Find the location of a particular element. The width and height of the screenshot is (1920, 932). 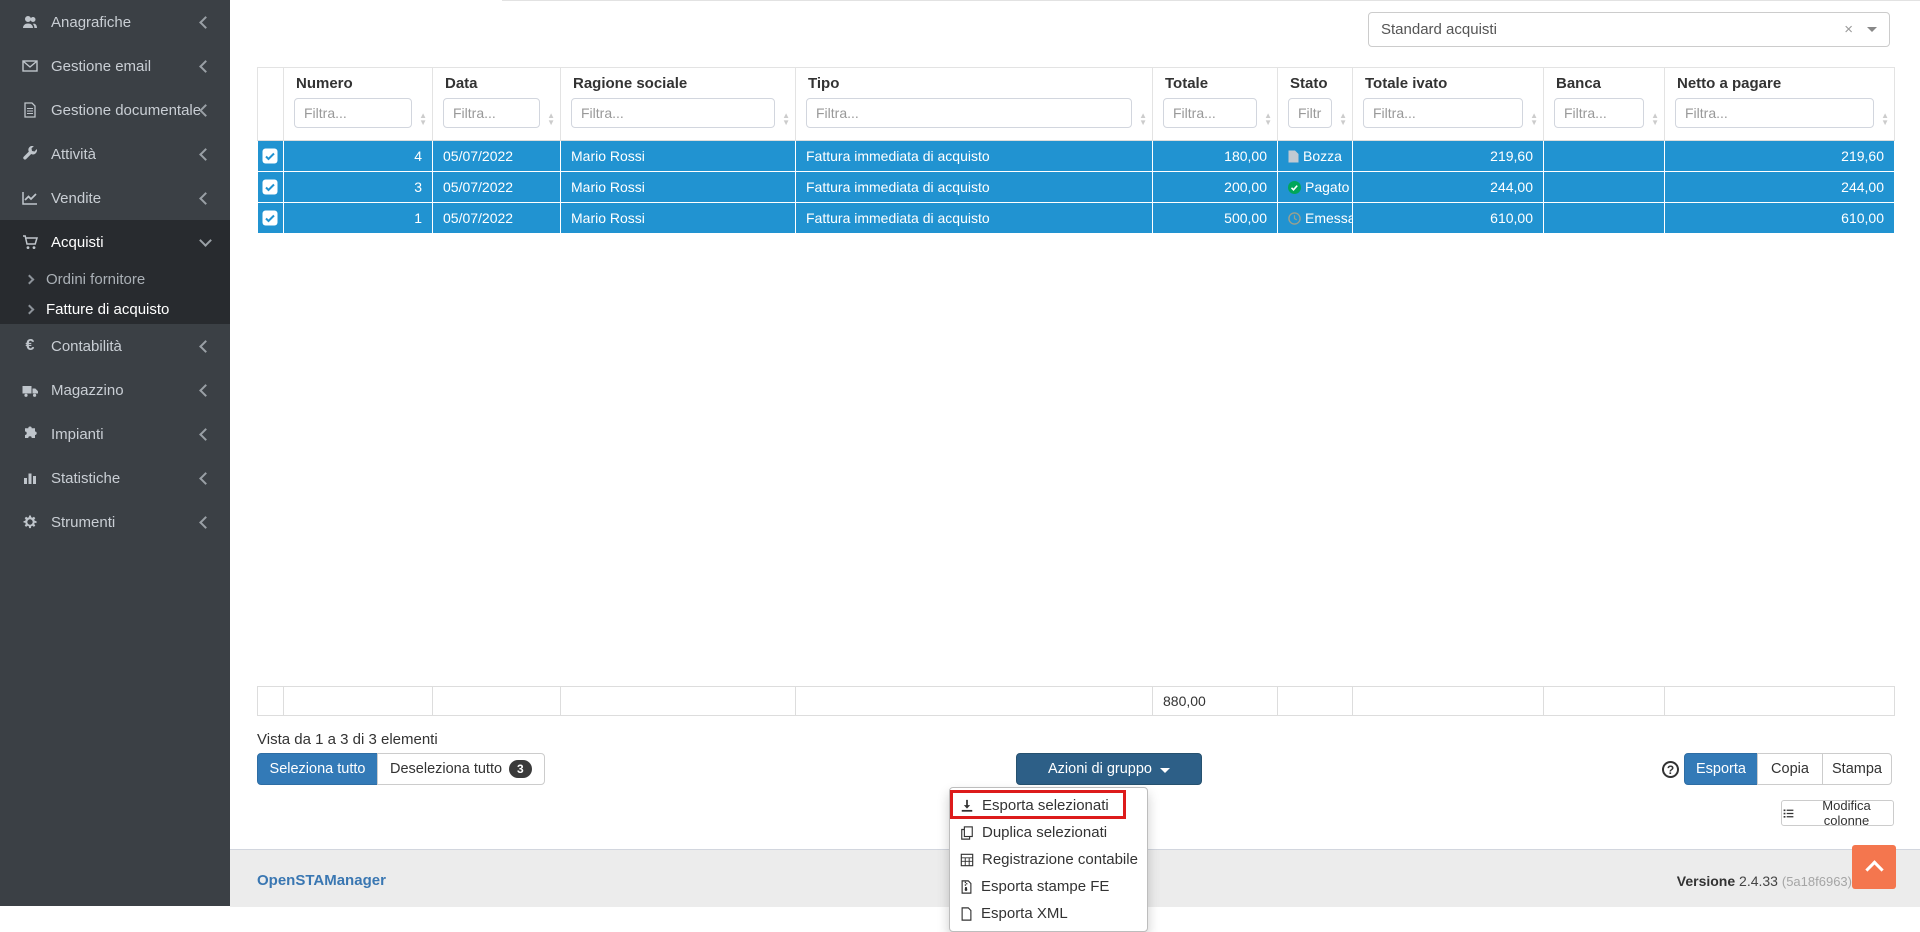

header-tipo: Tipo ▲▼ is located at coordinates (974, 104).